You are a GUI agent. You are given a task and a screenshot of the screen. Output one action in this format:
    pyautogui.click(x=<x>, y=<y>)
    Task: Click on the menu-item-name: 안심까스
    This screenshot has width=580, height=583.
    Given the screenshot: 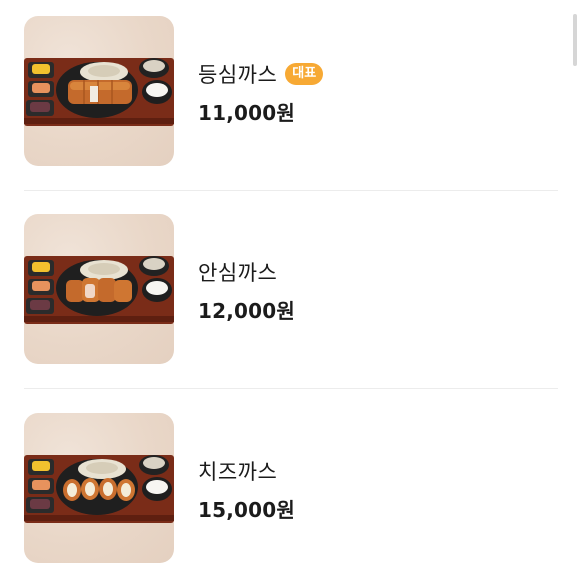 What is the action you would take?
    pyautogui.click(x=238, y=273)
    